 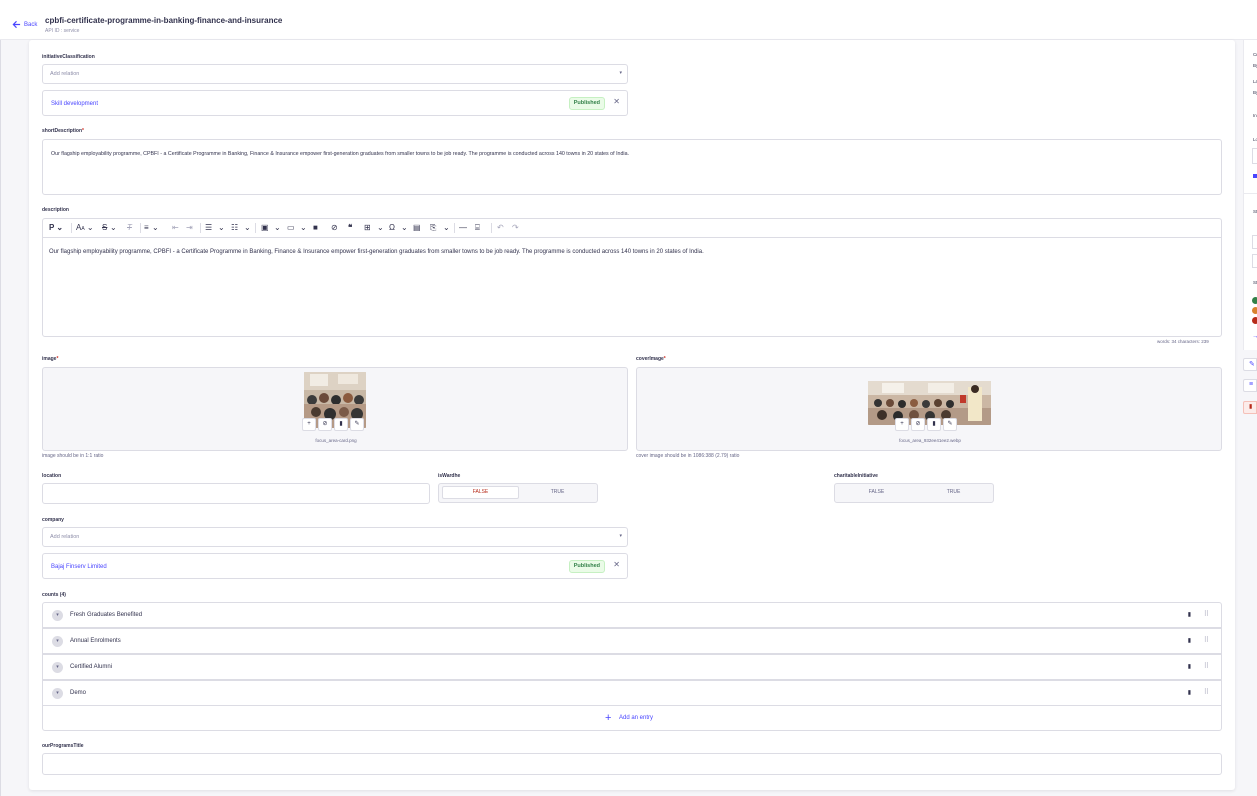 I want to click on add-entry-label: Add an entry, so click(x=636, y=718).